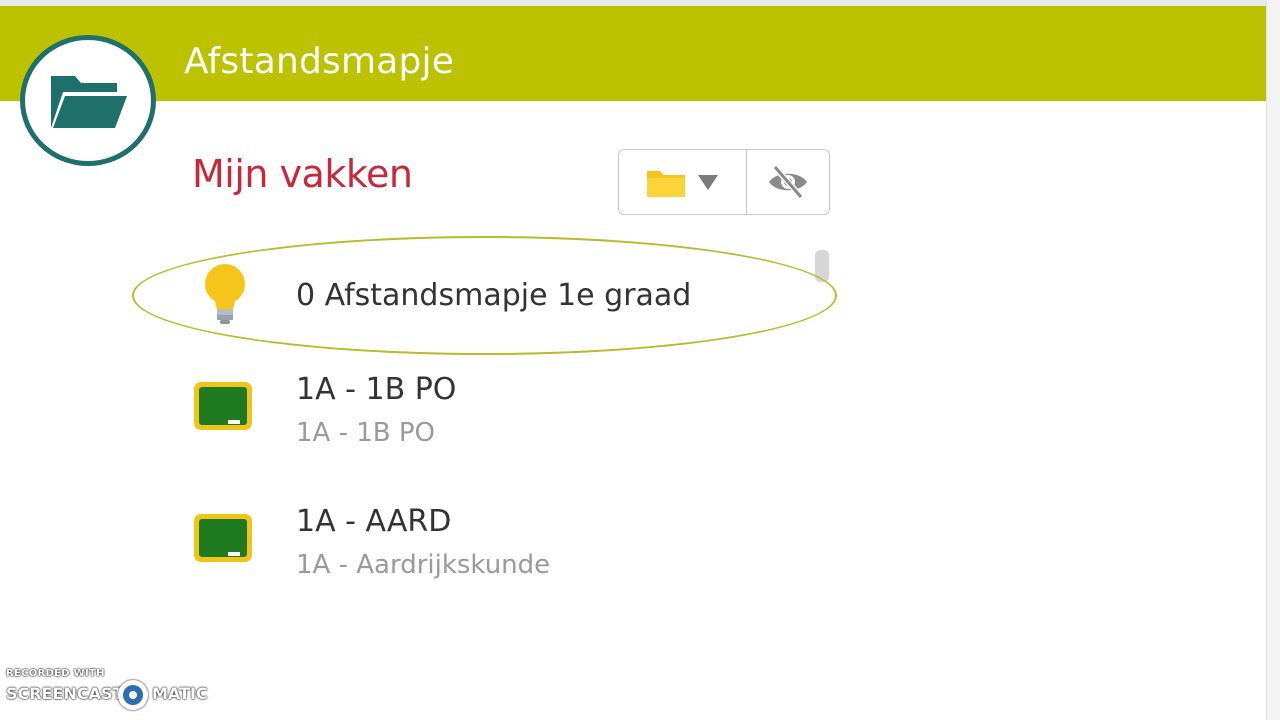  Describe the element at coordinates (319, 61) in the screenshot. I see `page-title: Afstandsmapje` at that location.